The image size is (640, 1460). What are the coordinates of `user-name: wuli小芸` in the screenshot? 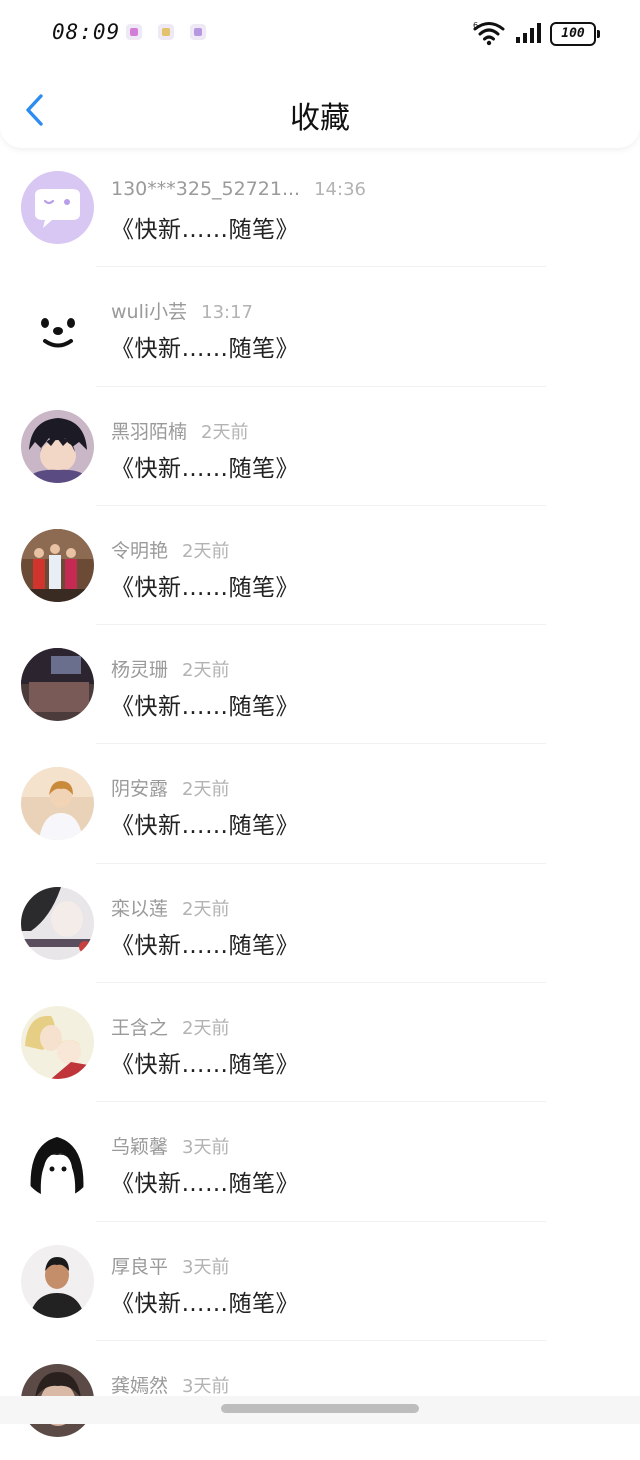 It's located at (149, 312).